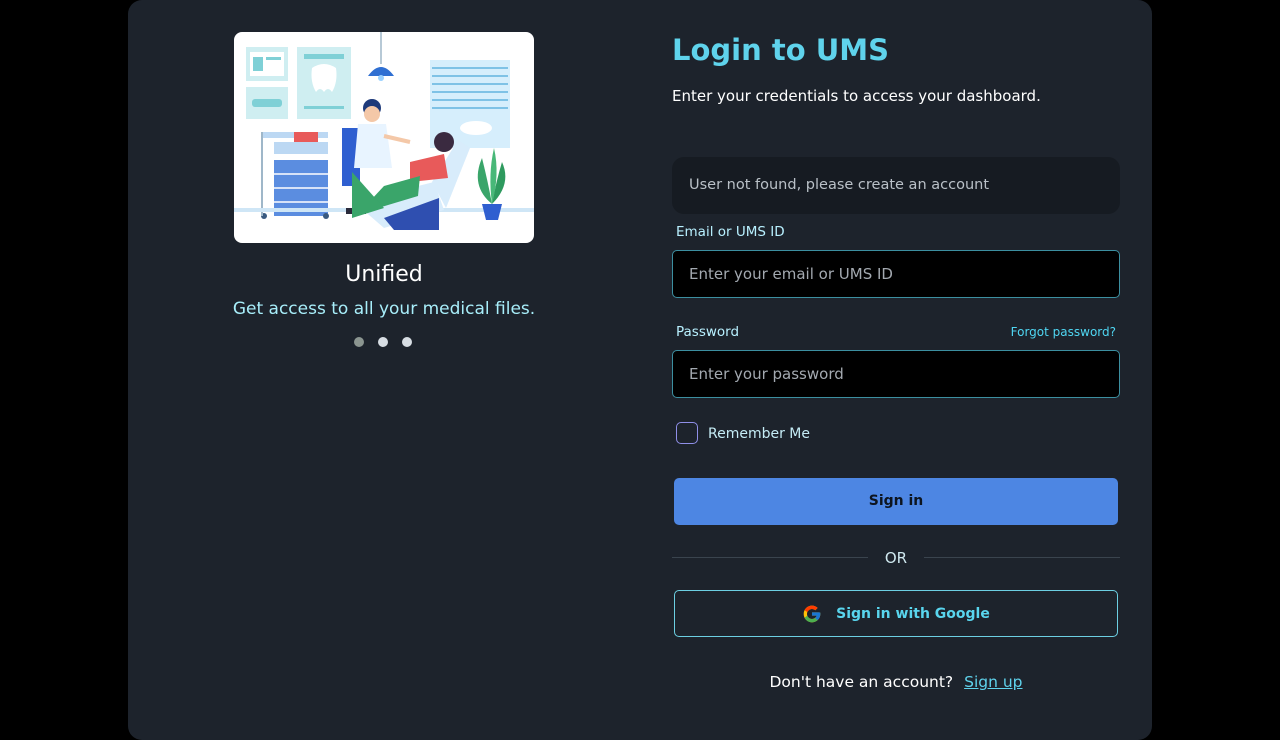 Image resolution: width=1280 pixels, height=740 pixels. I want to click on sign-up-link: Sign up, so click(993, 682).